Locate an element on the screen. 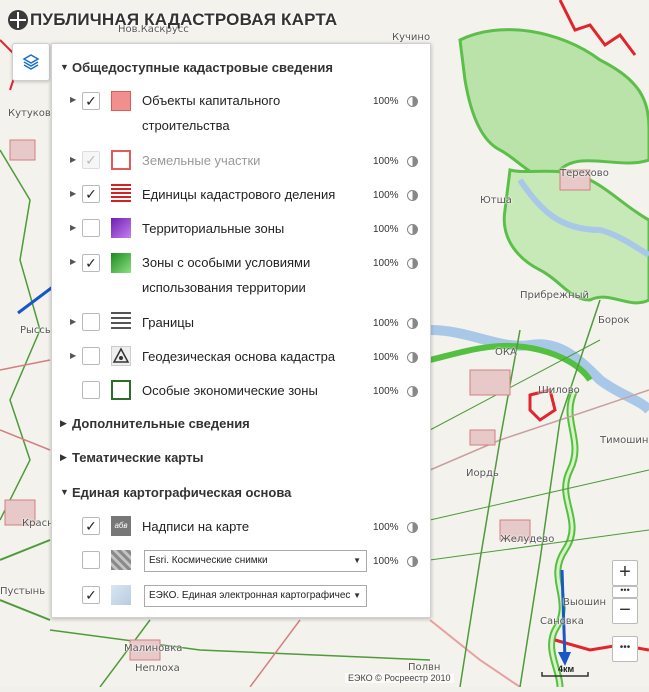  app-logo-icon is located at coordinates (18, 20).